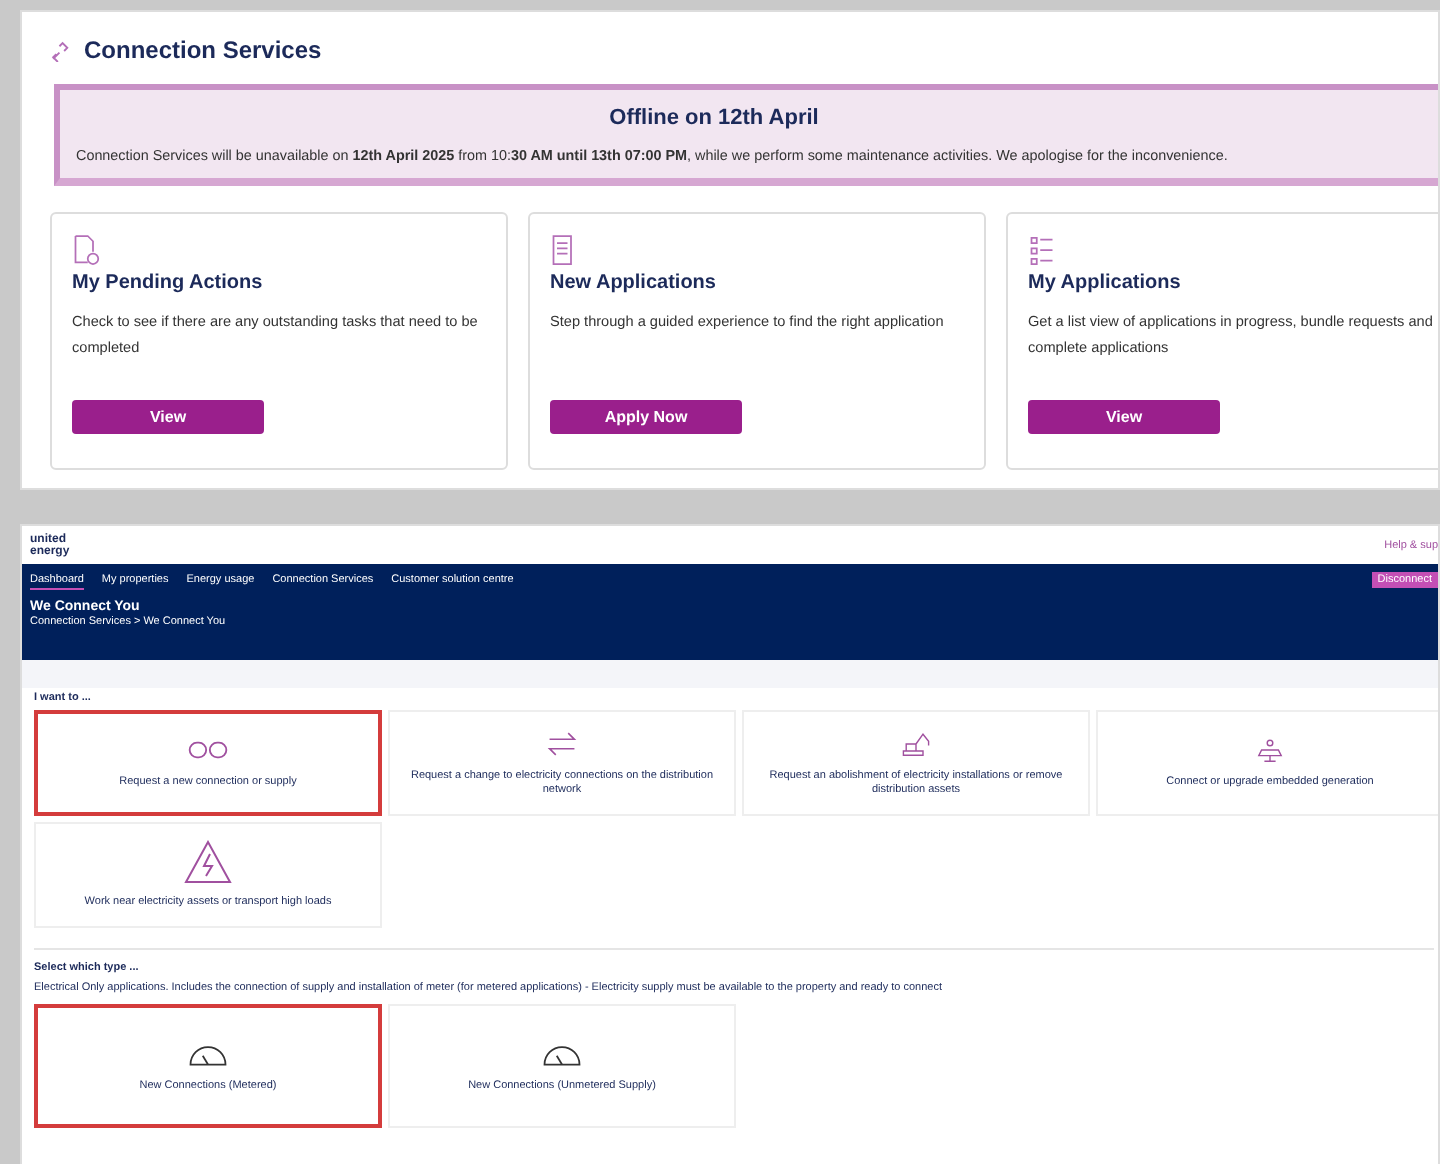 This screenshot has width=1440, height=1164. Describe the element at coordinates (1042, 250) in the screenshot. I see `checklist-icon` at that location.